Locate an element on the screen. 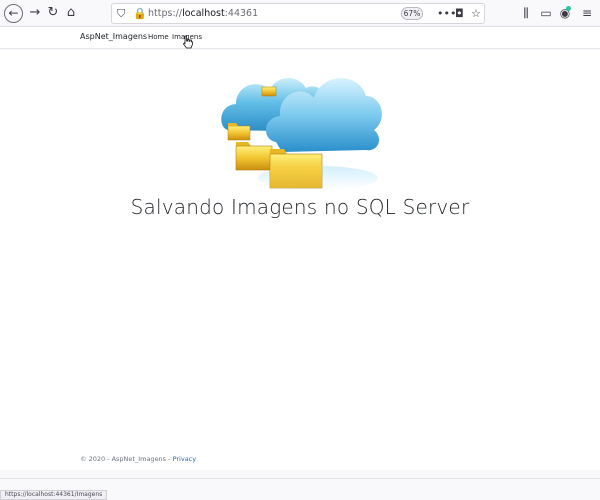  zoom-indicator: 67% is located at coordinates (412, 13).